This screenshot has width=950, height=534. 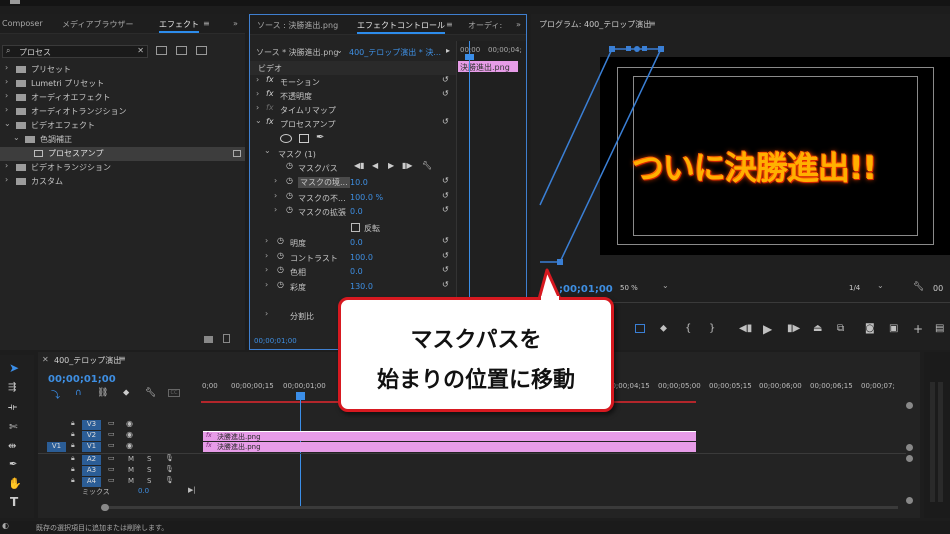 I want to click on timeline-timecode: 00;00;01;00, so click(x=82, y=379).